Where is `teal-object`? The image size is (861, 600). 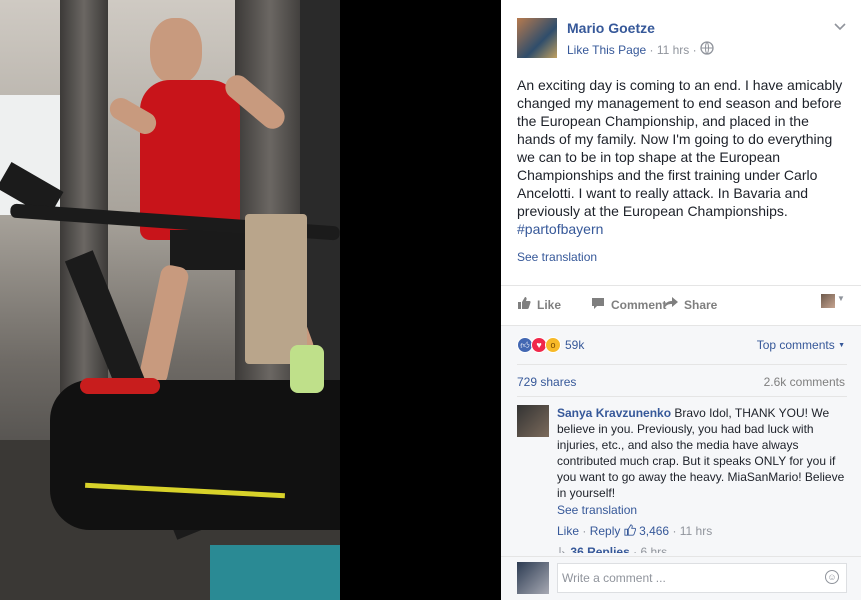 teal-object is located at coordinates (275, 572).